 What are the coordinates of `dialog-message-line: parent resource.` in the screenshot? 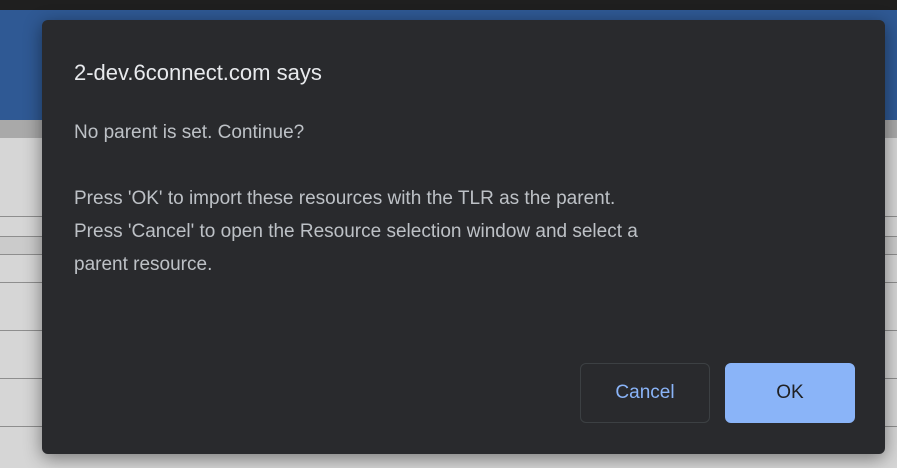 It's located at (143, 264).